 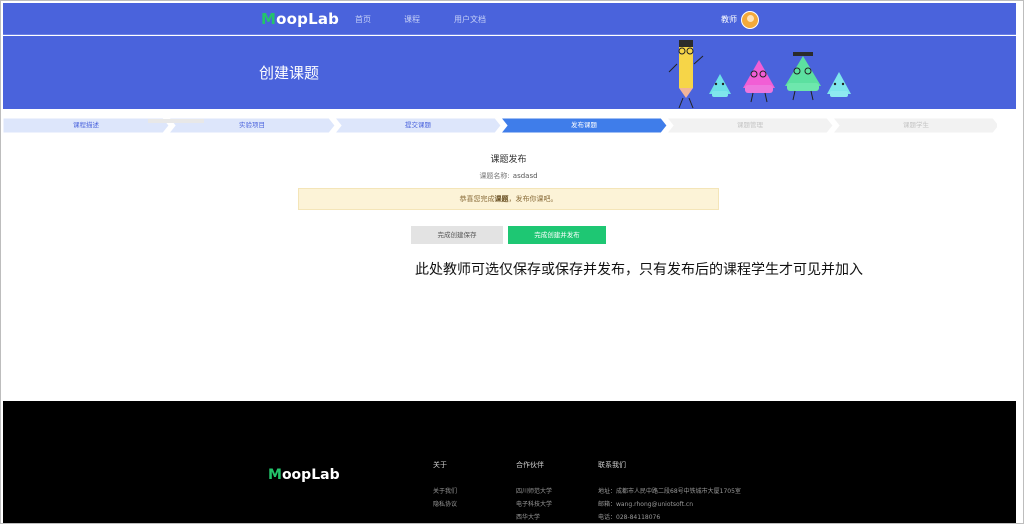 I want to click on footer-partner-item: 西华大学, so click(x=528, y=516).